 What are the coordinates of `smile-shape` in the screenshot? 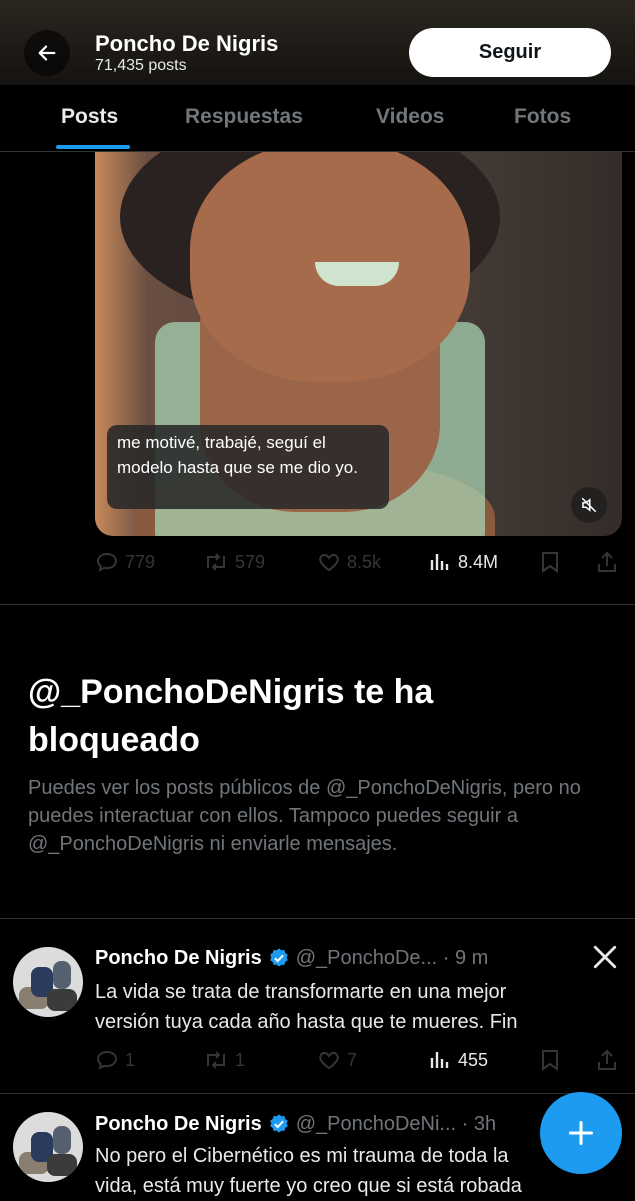 It's located at (357, 274).